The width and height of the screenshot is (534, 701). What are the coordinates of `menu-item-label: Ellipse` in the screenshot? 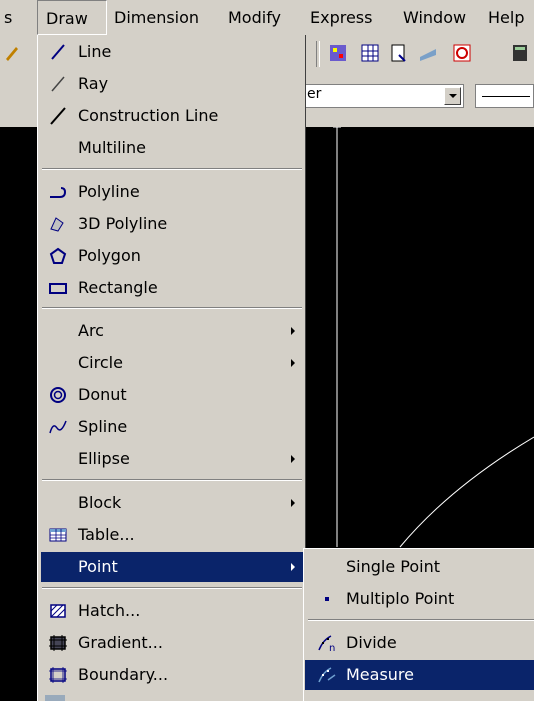 It's located at (104, 458).